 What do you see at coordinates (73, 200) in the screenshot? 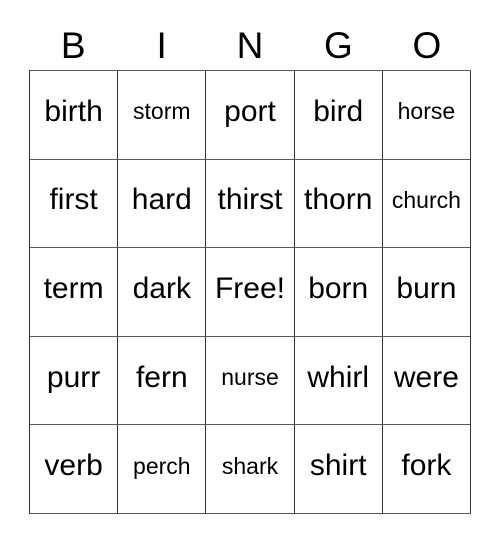
I see `bingo-cell-label: first` at bounding box center [73, 200].